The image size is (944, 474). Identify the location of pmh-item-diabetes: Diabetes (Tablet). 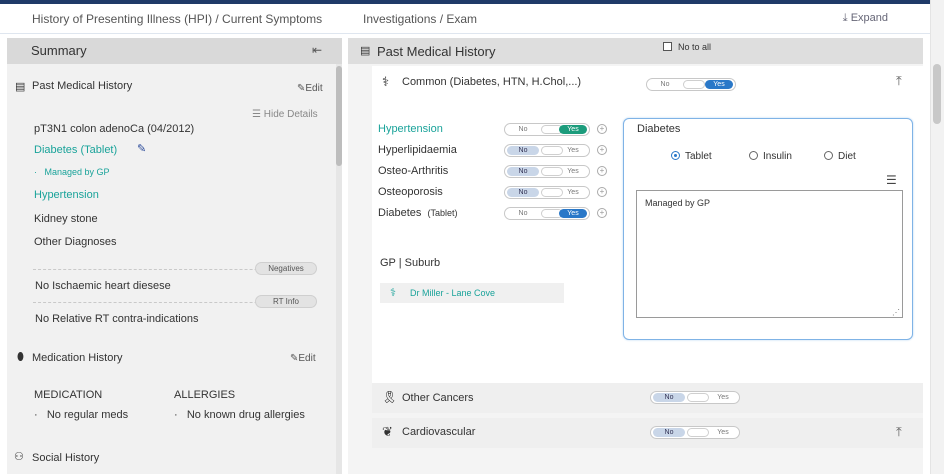
(75, 150).